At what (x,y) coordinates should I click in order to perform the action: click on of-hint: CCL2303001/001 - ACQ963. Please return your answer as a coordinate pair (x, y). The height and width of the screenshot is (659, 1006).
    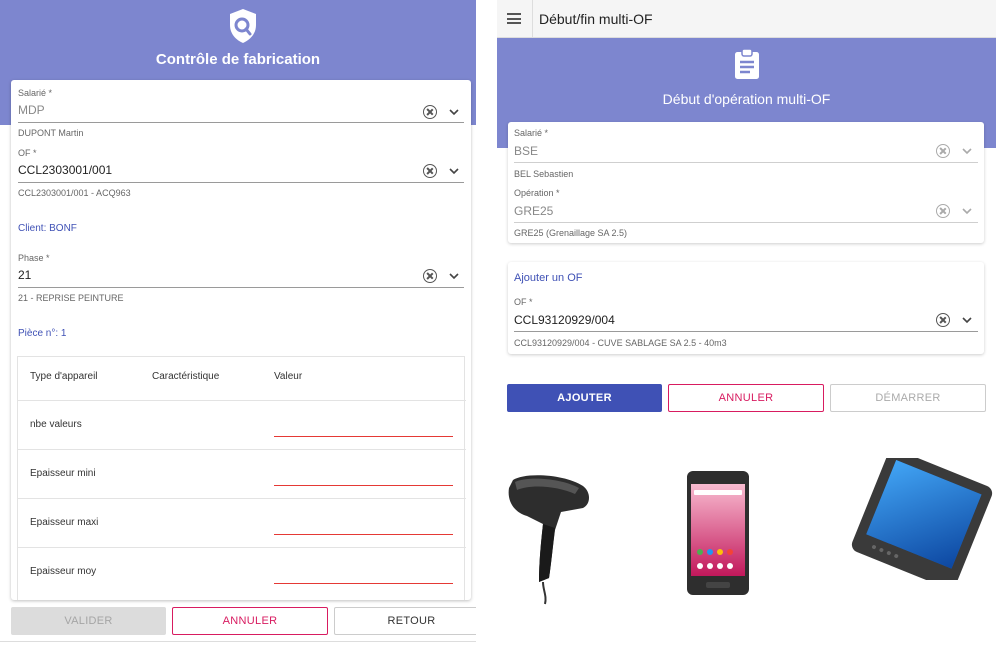
    Looking at the image, I should click on (74, 193).